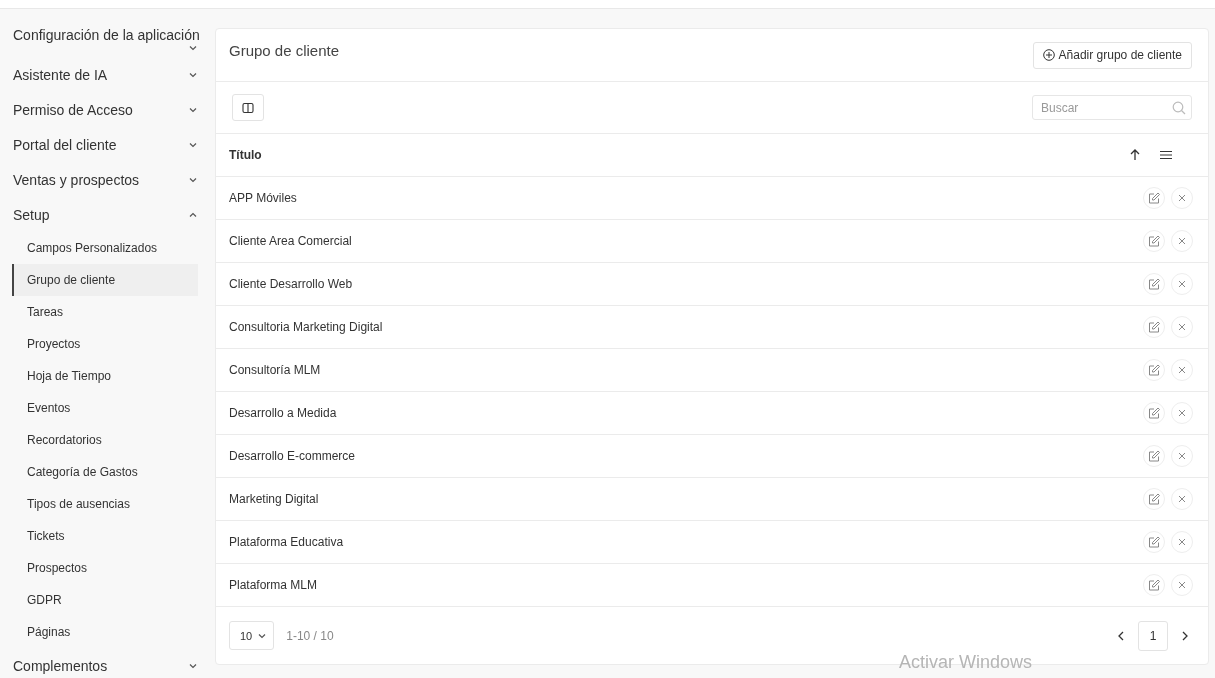 The height and width of the screenshot is (678, 1215). I want to click on table-cell-text: Cliente Area Comercial, so click(291, 241).